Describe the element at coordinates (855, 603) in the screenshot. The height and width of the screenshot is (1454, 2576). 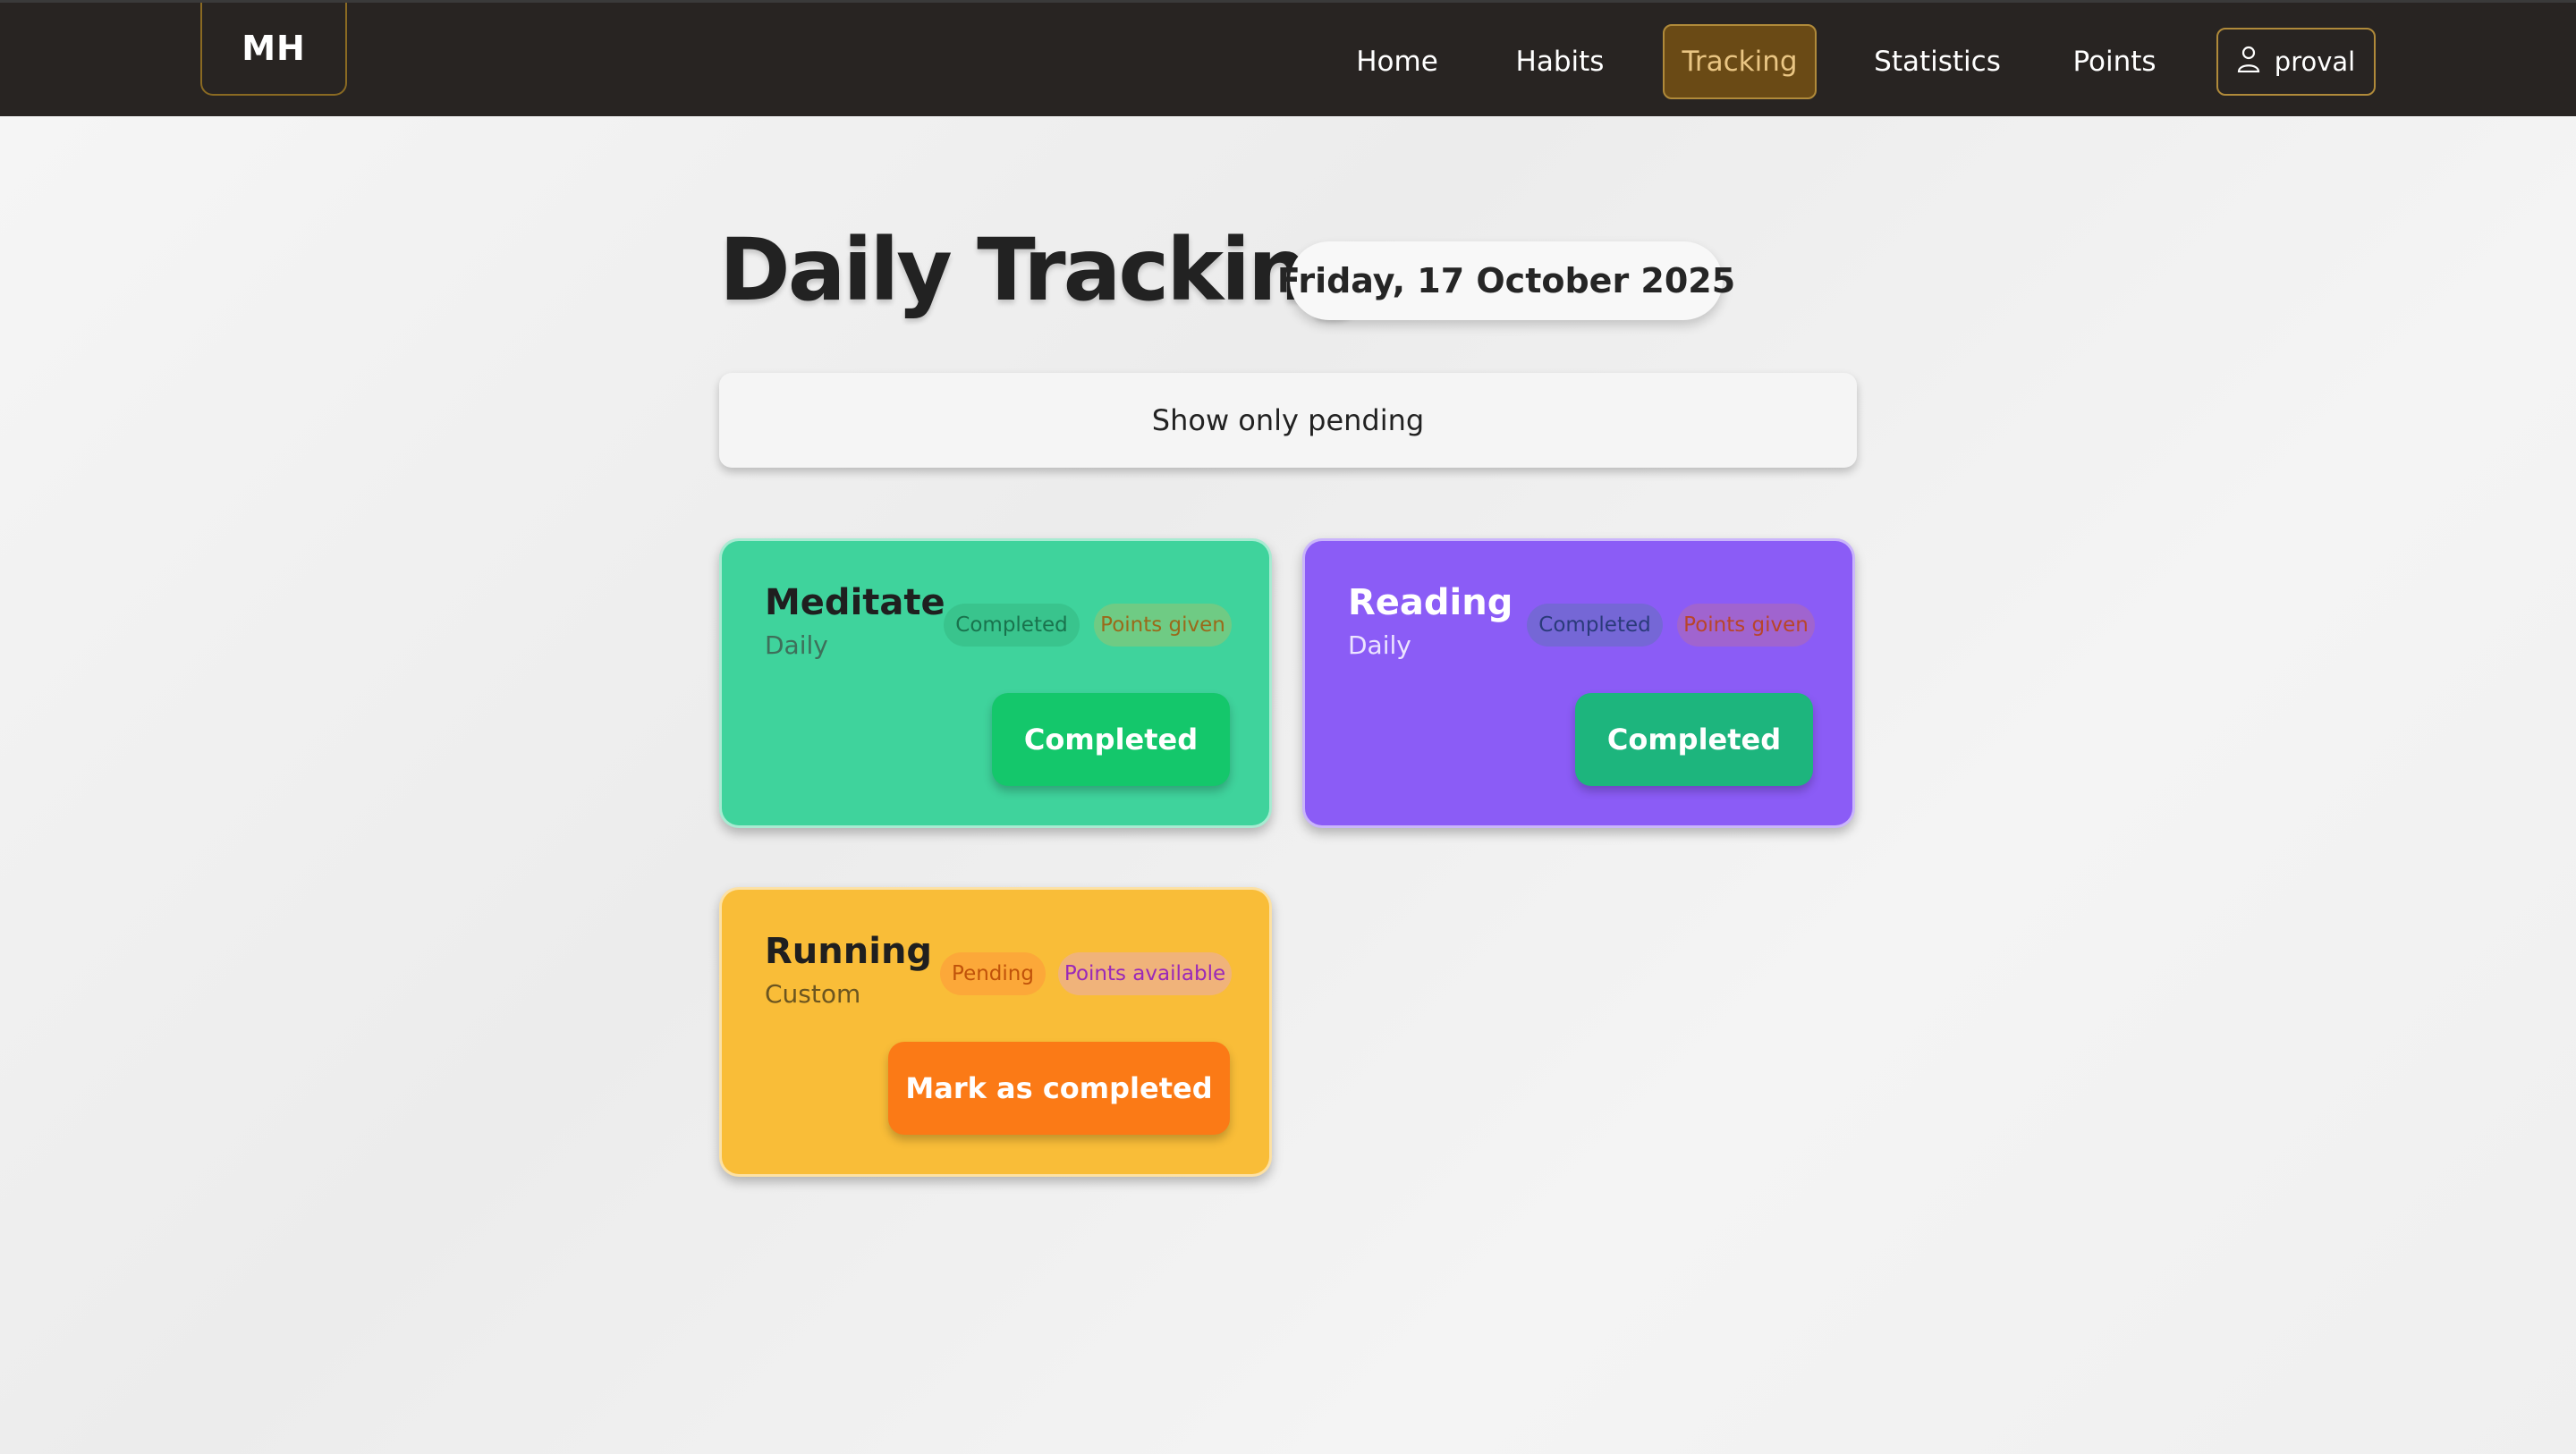
I see `habit-name: Meditate` at that location.